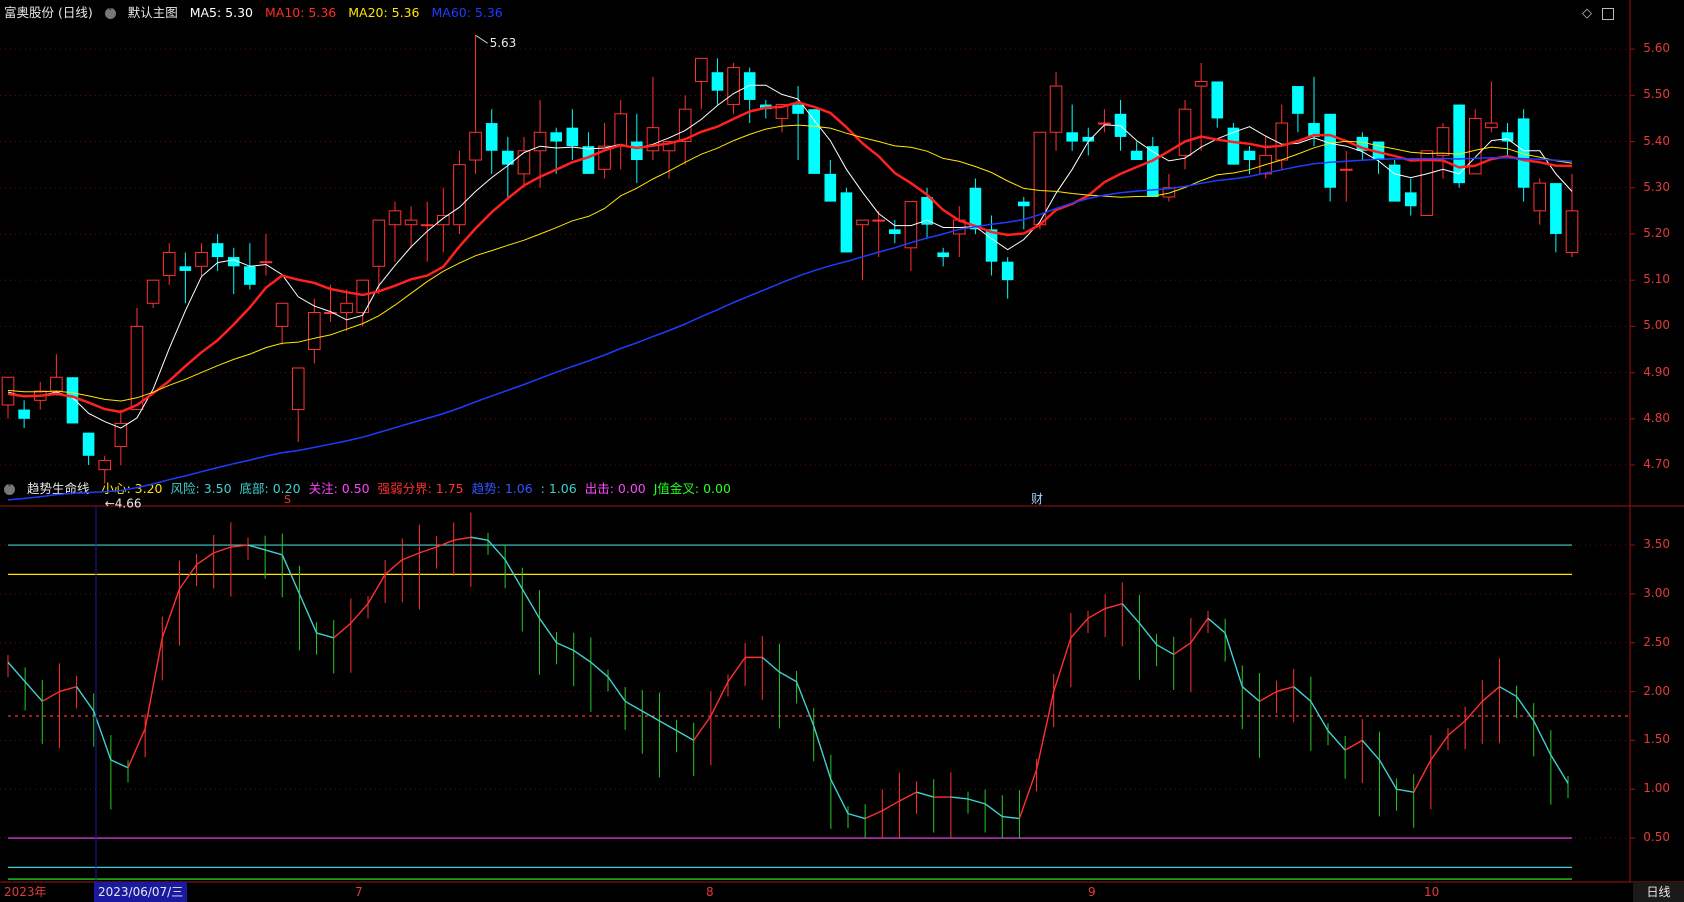 The width and height of the screenshot is (1684, 902). What do you see at coordinates (1656, 641) in the screenshot?
I see `y-tick-label: 2.50` at bounding box center [1656, 641].